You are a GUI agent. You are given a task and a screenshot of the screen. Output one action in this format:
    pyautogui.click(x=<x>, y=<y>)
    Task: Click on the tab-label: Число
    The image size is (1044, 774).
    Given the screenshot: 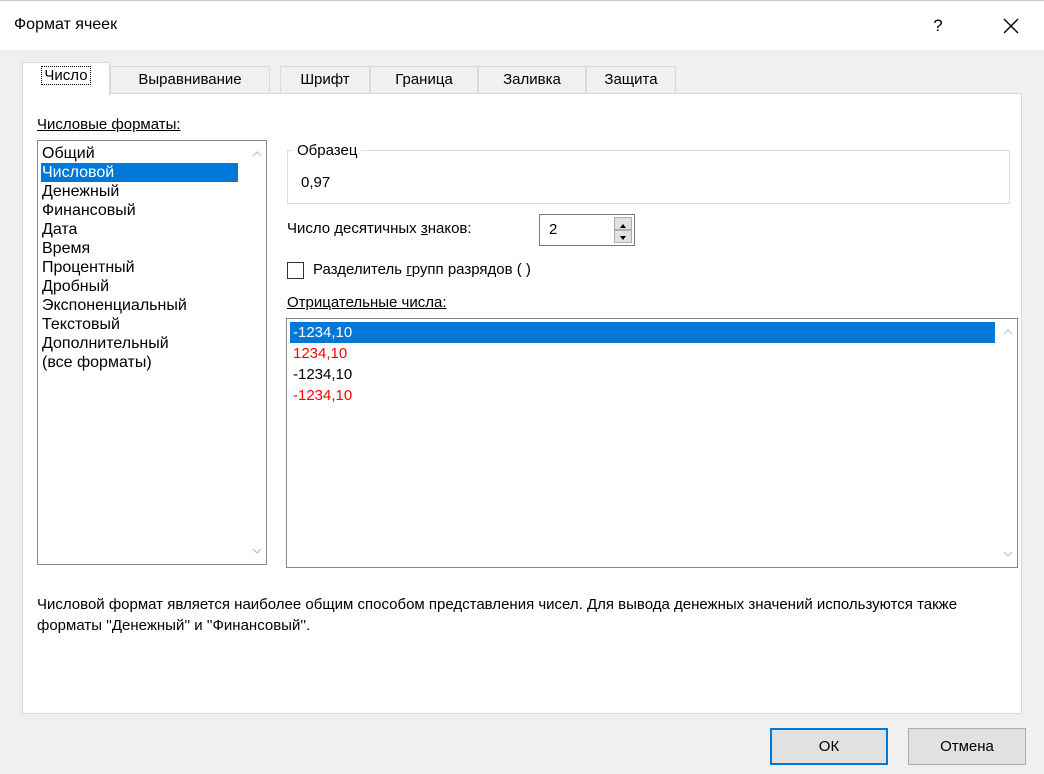 What is the action you would take?
    pyautogui.click(x=66, y=75)
    